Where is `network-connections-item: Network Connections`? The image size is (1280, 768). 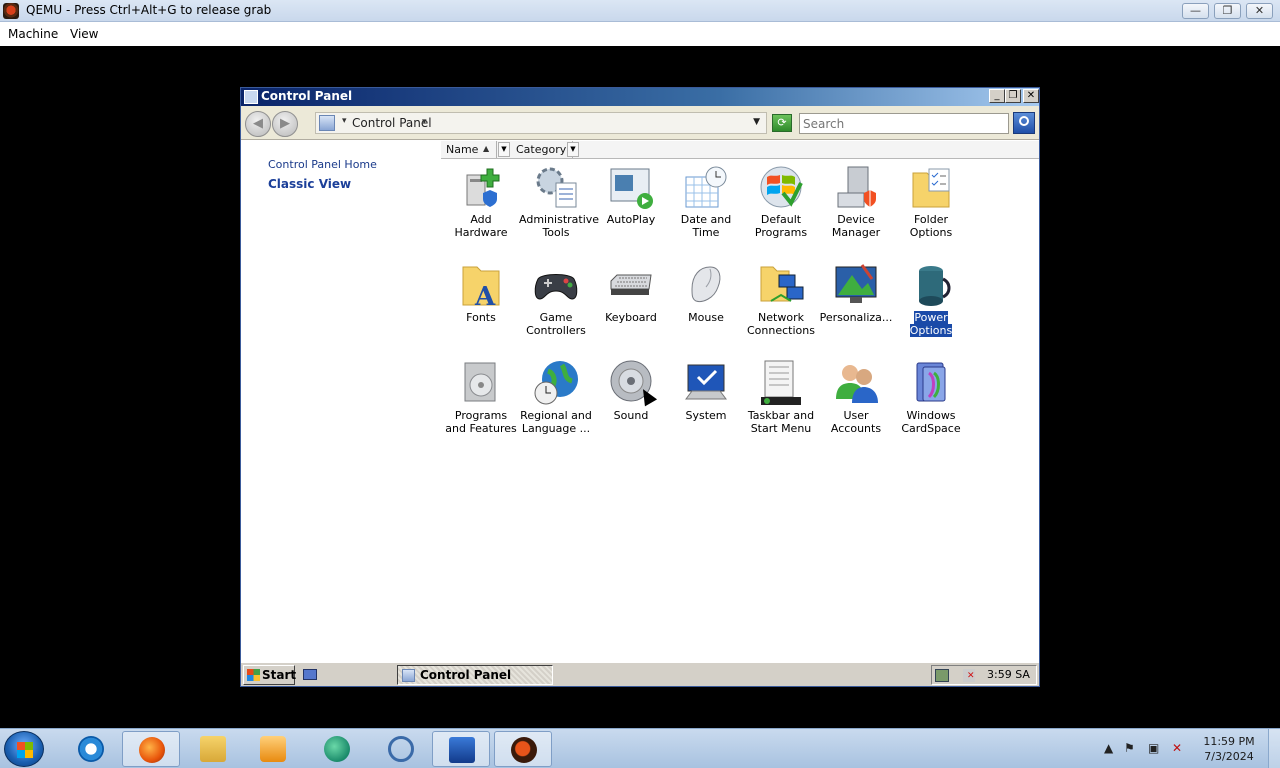
network-connections-item: Network Connections is located at coordinates (781, 306).